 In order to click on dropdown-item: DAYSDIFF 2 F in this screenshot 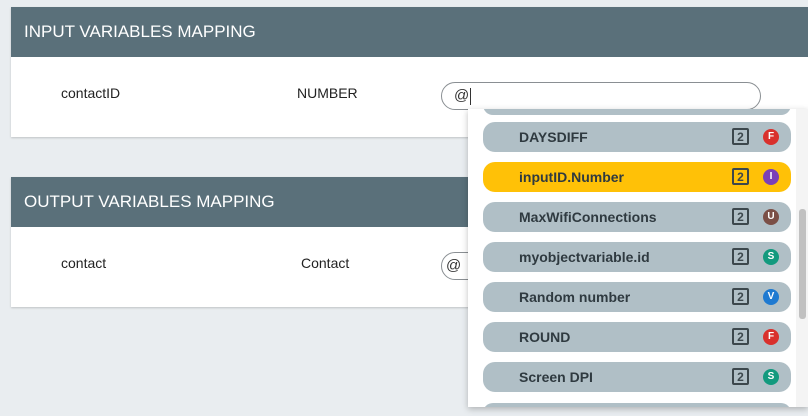, I will do `click(637, 137)`.